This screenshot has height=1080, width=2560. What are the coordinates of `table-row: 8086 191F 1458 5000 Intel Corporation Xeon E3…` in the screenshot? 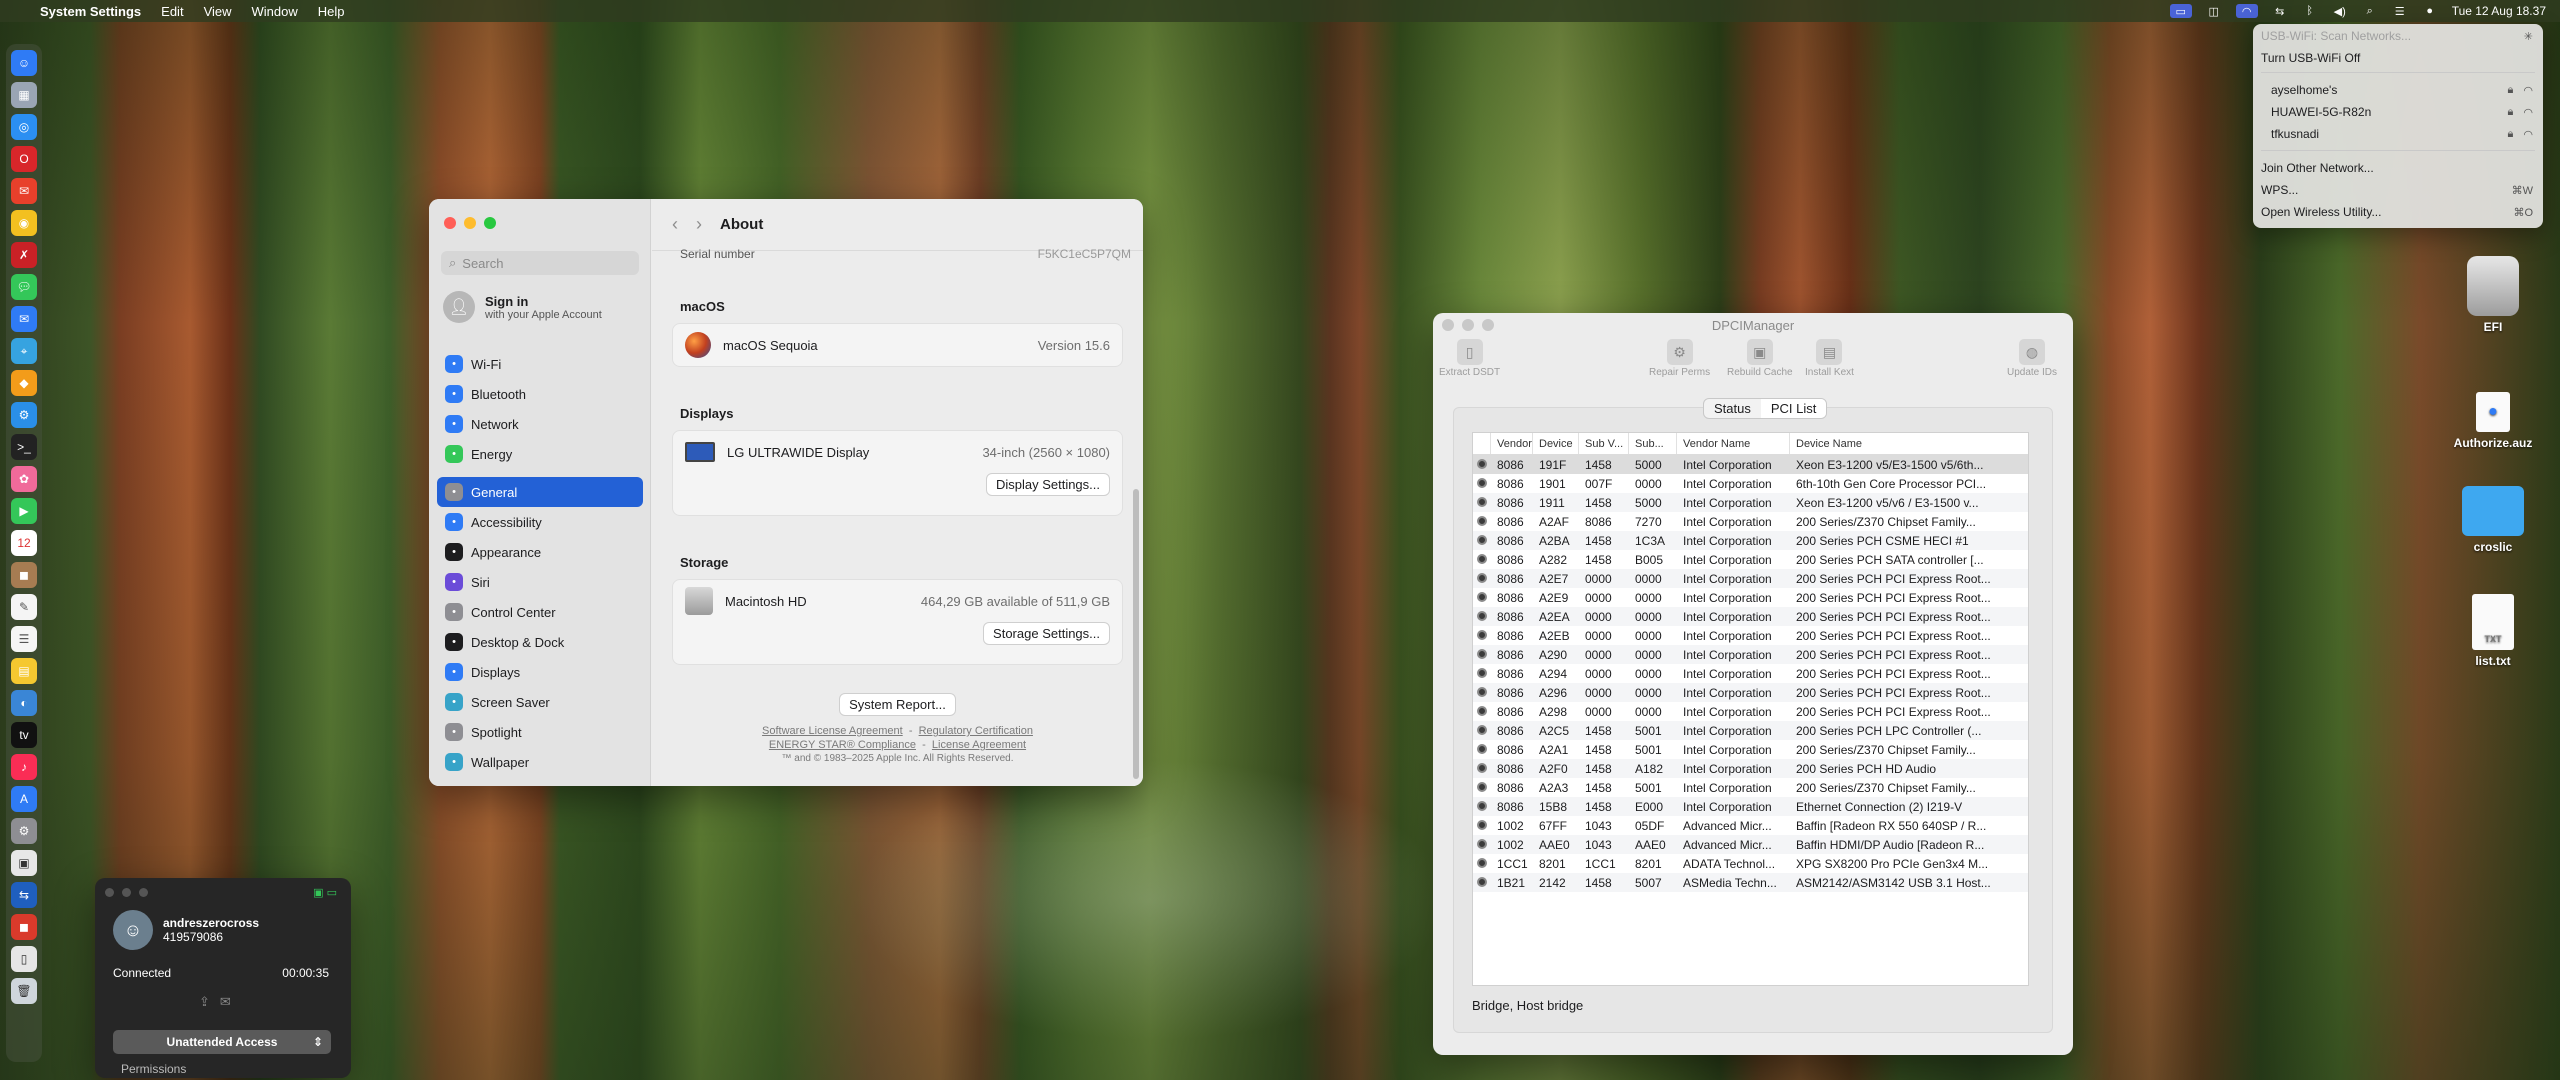 It's located at (1750, 464).